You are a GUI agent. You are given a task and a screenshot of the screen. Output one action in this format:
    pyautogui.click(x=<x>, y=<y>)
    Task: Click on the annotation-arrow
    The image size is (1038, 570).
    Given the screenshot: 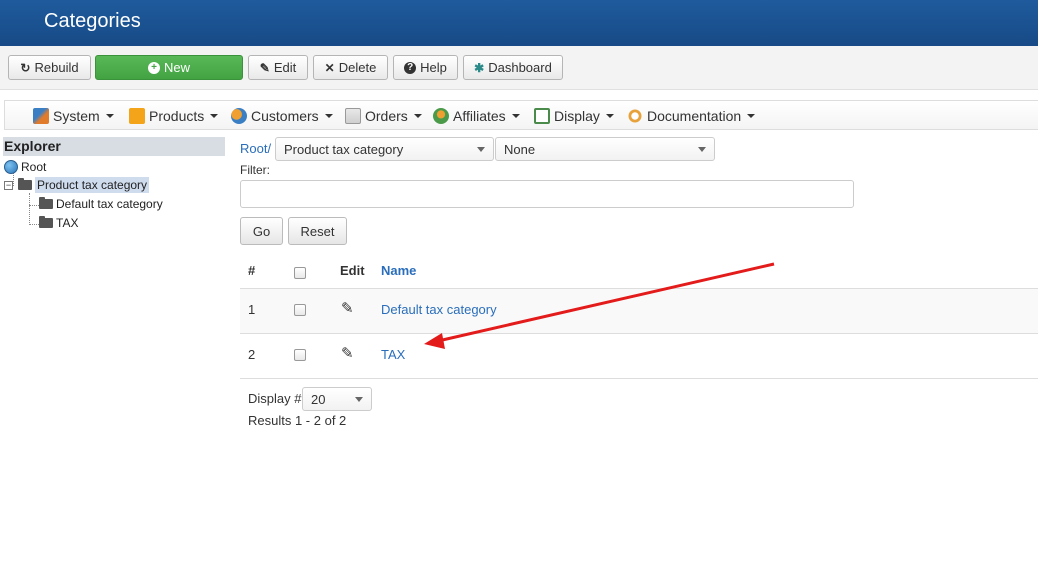 What is the action you would take?
    pyautogui.click(x=599, y=305)
    